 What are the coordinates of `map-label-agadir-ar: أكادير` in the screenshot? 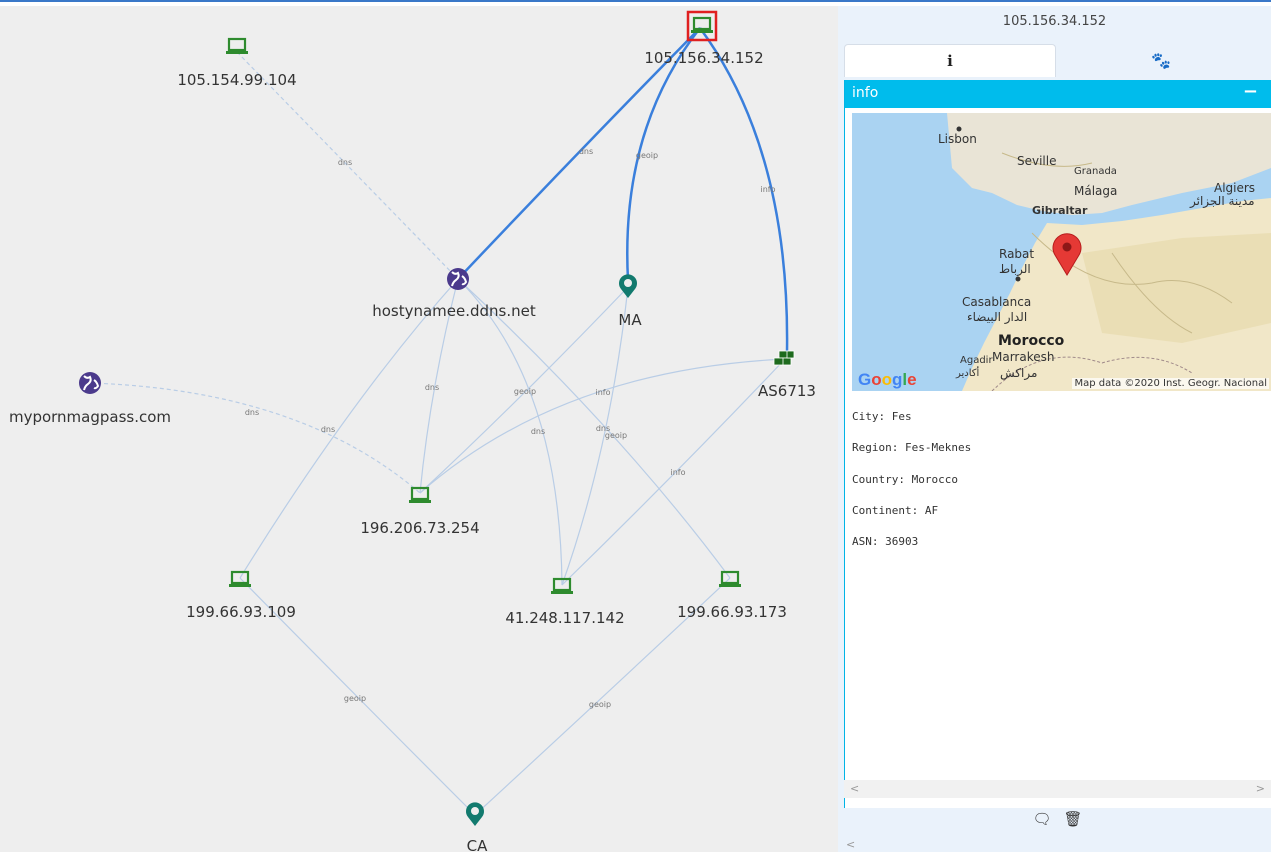 It's located at (967, 372).